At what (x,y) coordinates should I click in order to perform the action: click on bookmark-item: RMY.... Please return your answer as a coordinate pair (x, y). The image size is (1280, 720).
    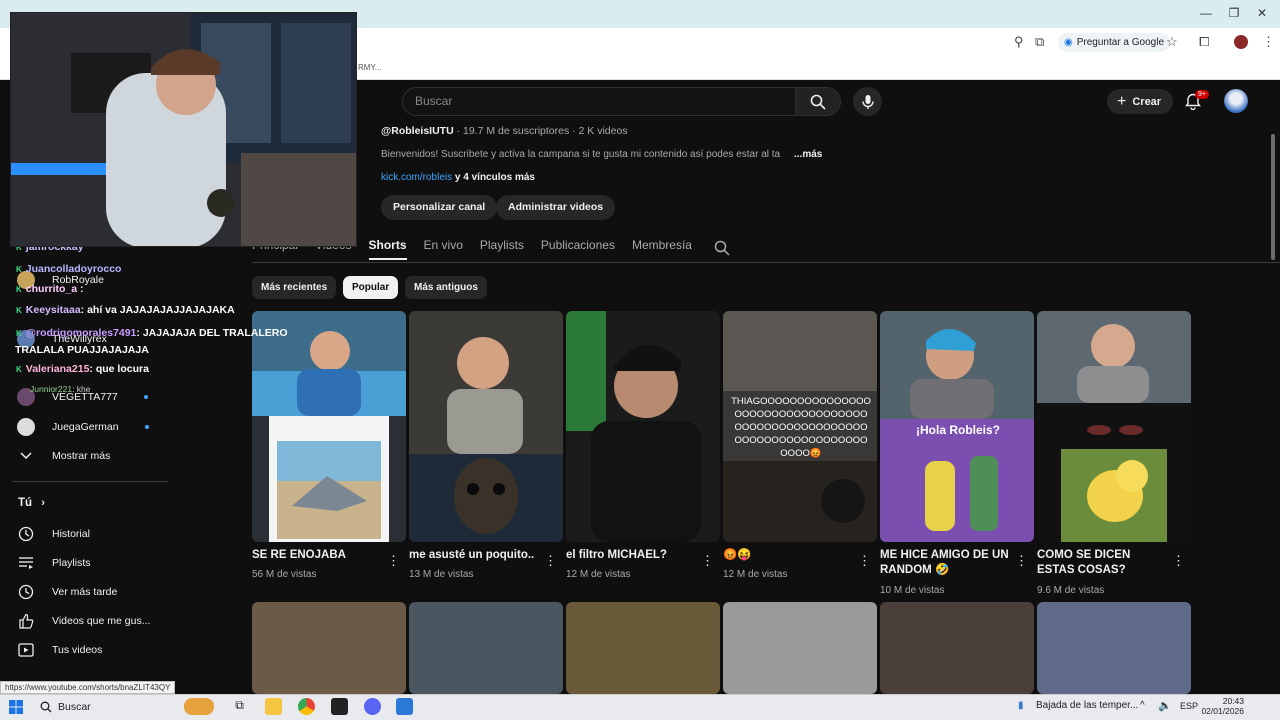
    Looking at the image, I should click on (369, 67).